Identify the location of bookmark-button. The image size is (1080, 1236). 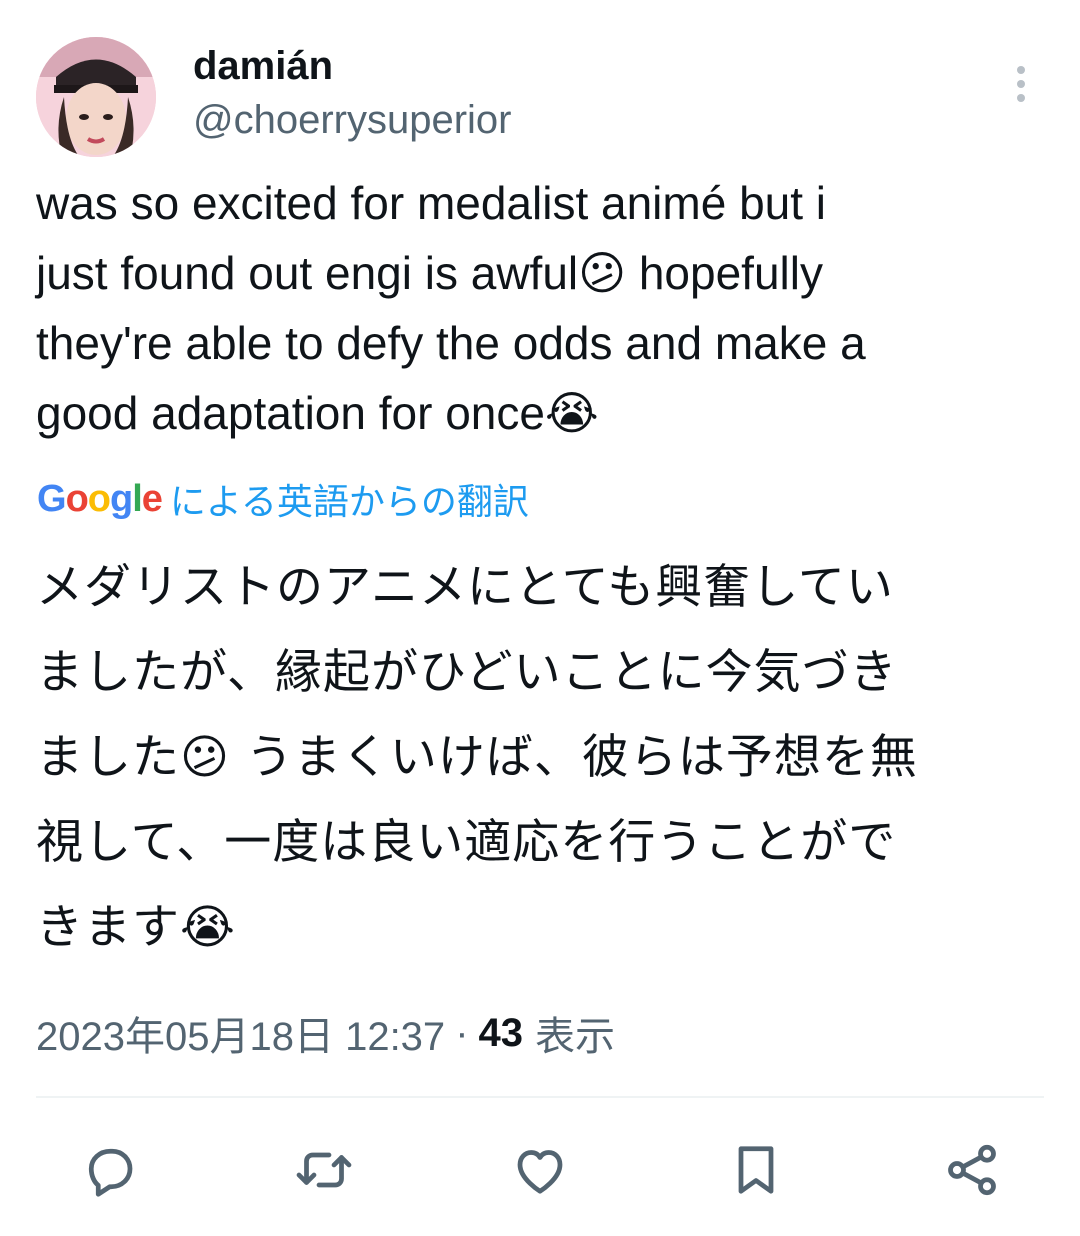
(756, 1170).